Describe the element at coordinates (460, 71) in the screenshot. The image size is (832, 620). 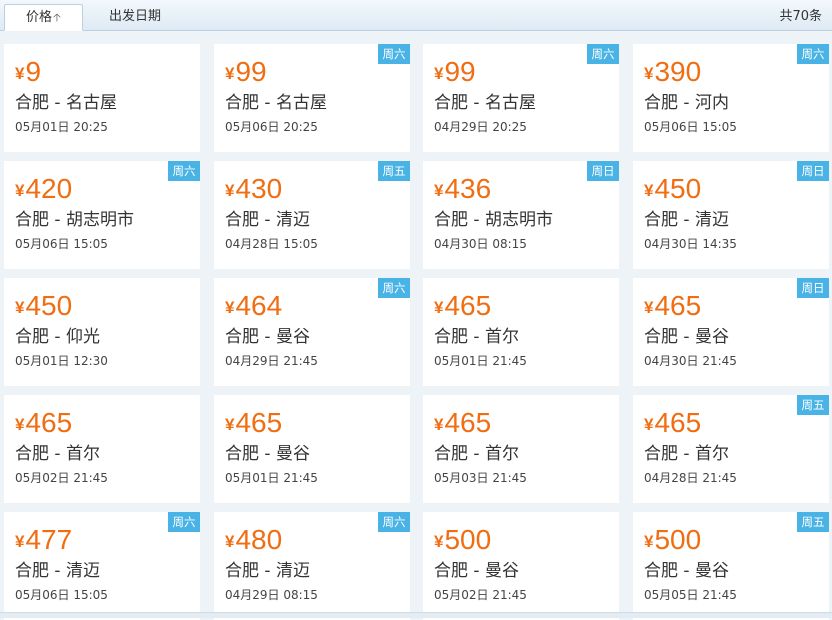
I see `price-amount: 99` at that location.